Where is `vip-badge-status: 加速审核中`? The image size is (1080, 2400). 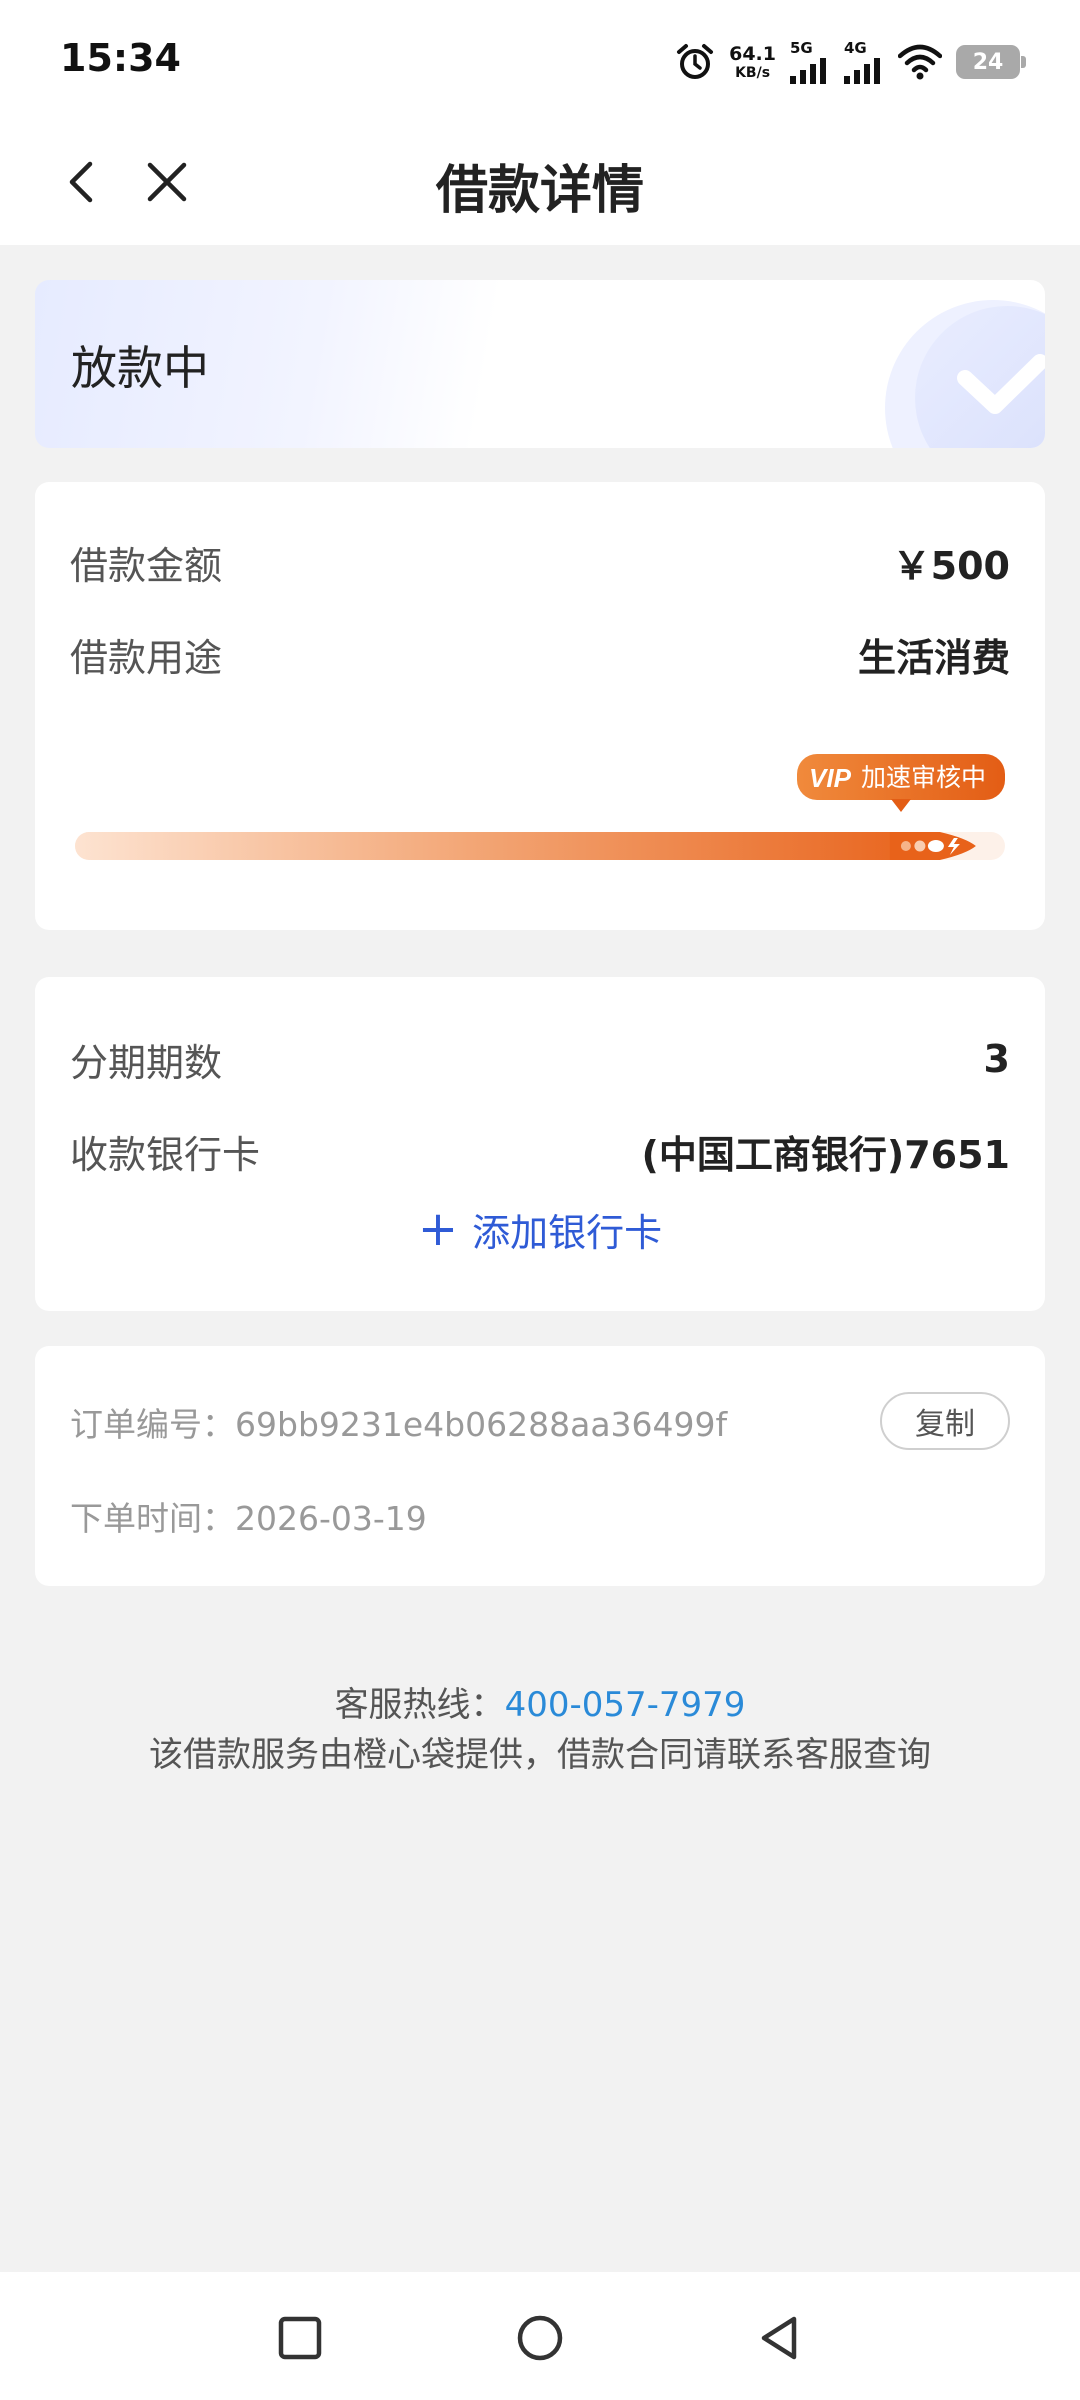 vip-badge-status: 加速审核中 is located at coordinates (923, 777).